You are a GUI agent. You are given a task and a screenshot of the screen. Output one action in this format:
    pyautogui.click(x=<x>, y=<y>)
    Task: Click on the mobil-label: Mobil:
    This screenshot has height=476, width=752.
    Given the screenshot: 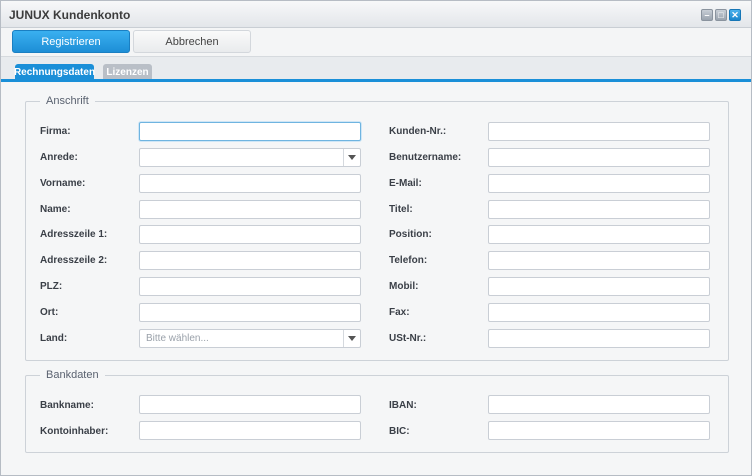 What is the action you would take?
    pyautogui.click(x=404, y=286)
    